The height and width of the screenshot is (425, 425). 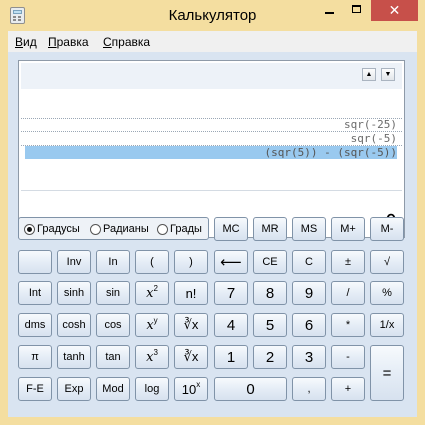 What do you see at coordinates (191, 389) in the screenshot?
I see `ten-power-x-button: 10 x` at bounding box center [191, 389].